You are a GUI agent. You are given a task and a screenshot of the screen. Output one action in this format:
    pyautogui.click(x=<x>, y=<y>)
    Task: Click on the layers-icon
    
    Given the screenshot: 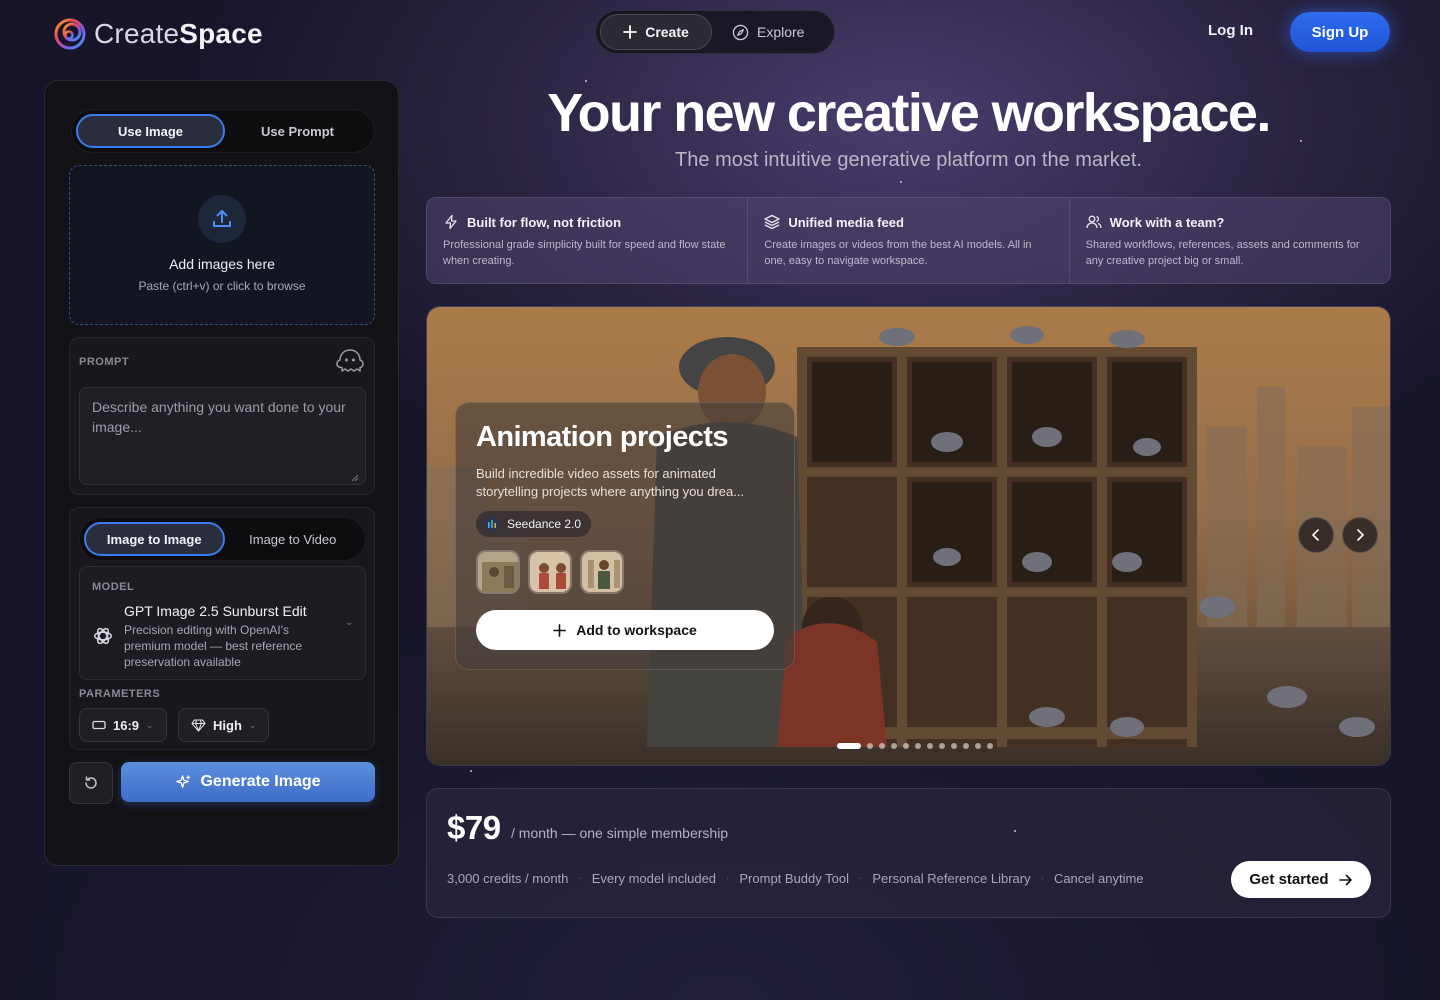 What is the action you would take?
    pyautogui.click(x=772, y=222)
    